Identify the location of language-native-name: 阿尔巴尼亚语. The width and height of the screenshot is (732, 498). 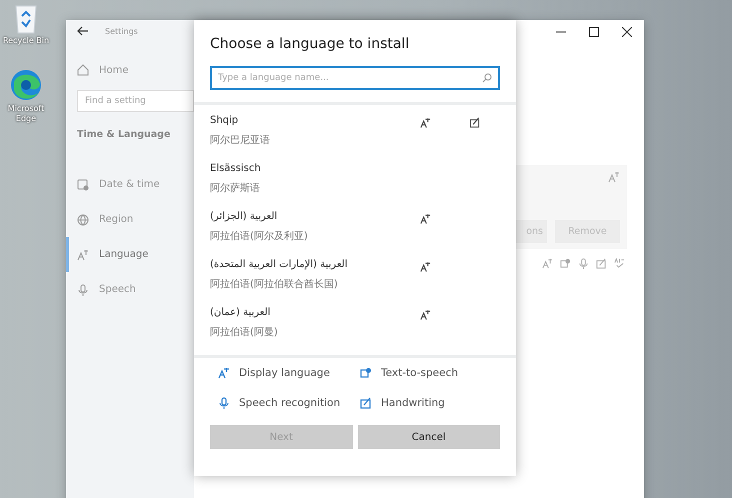
(240, 140).